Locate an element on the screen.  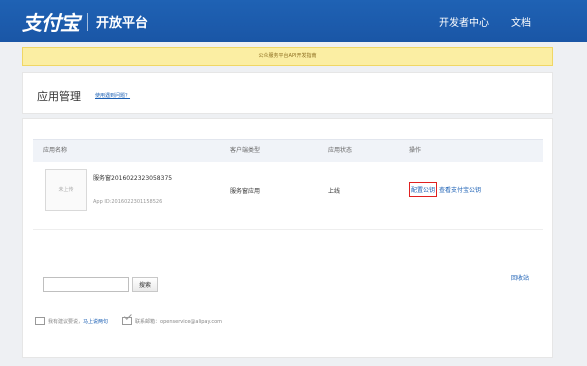
client-type: 服务窗应用 is located at coordinates (245, 191).